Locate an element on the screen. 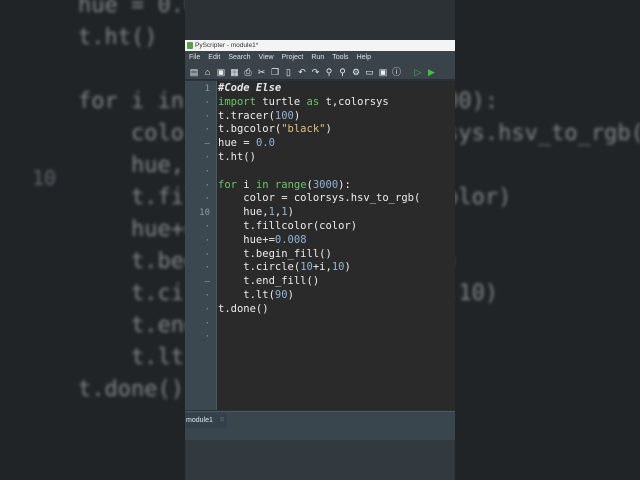  blurred-code-line: t.lt(90) is located at coordinates (547, 358).